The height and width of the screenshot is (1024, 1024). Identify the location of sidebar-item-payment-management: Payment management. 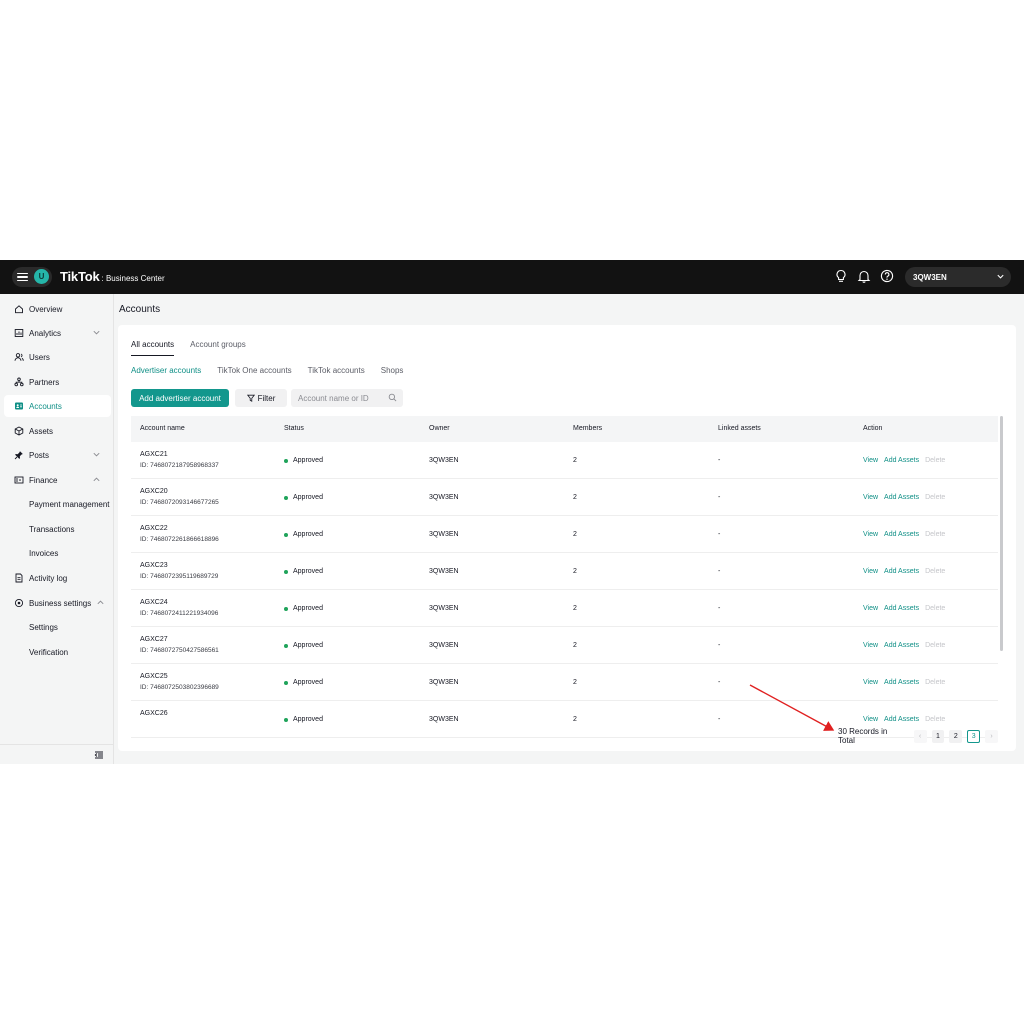
(57, 504).